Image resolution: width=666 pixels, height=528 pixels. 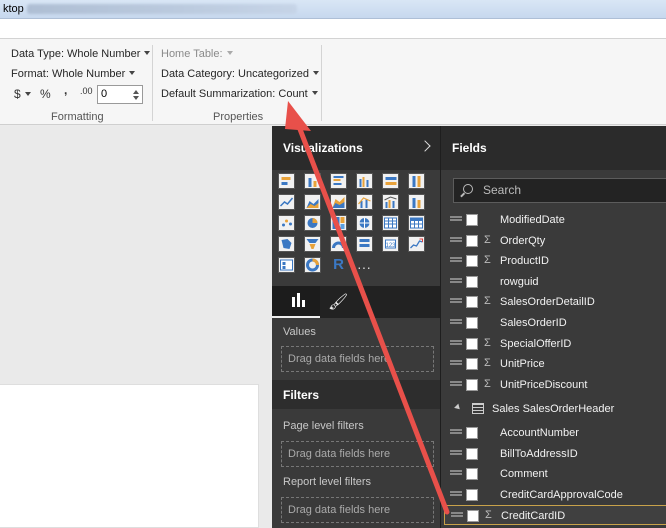 What do you see at coordinates (286, 244) in the screenshot?
I see `filled-map-icon` at bounding box center [286, 244].